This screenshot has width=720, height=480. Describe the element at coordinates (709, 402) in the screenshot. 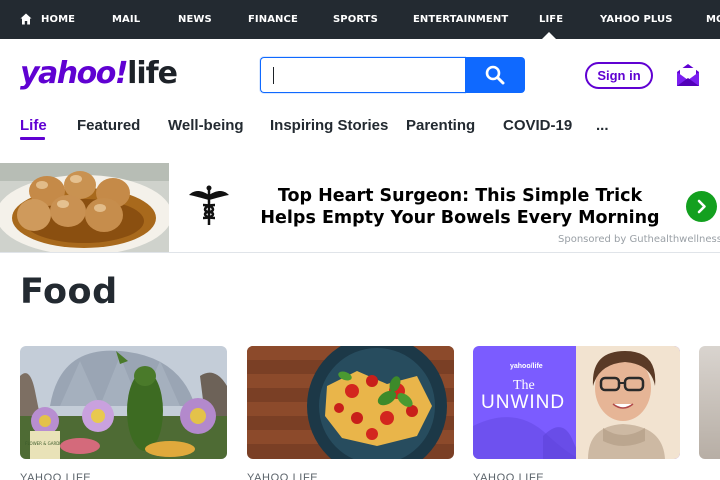

I see `story-card-next-peek` at that location.